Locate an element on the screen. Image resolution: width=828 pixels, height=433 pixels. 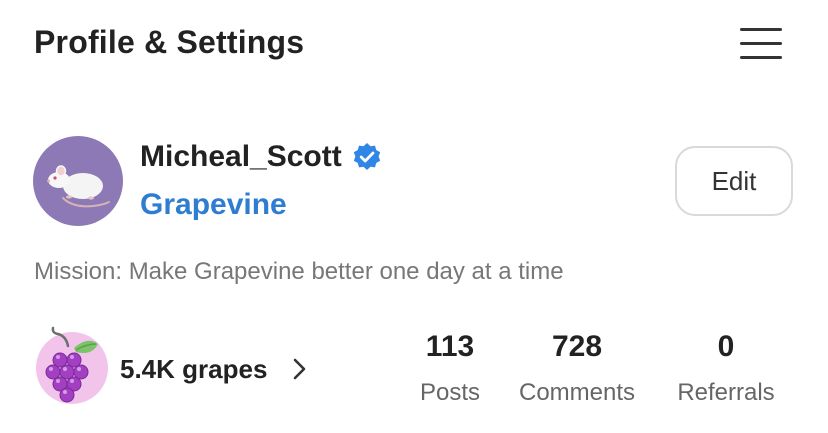
comments-label: Comments is located at coordinates (577, 392).